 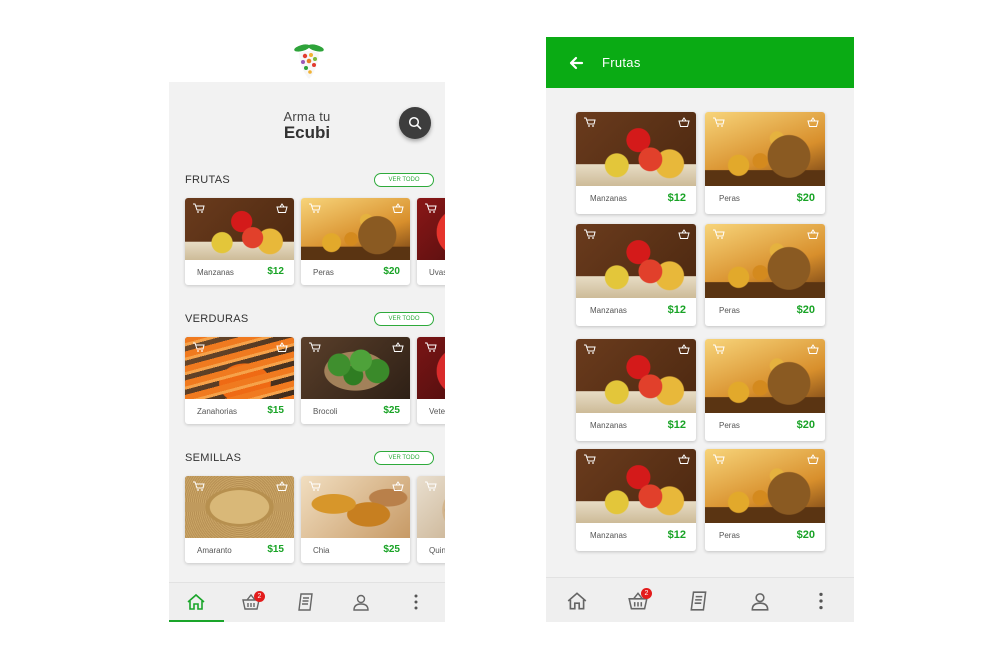 I want to click on receipt-icon, so click(x=305, y=602).